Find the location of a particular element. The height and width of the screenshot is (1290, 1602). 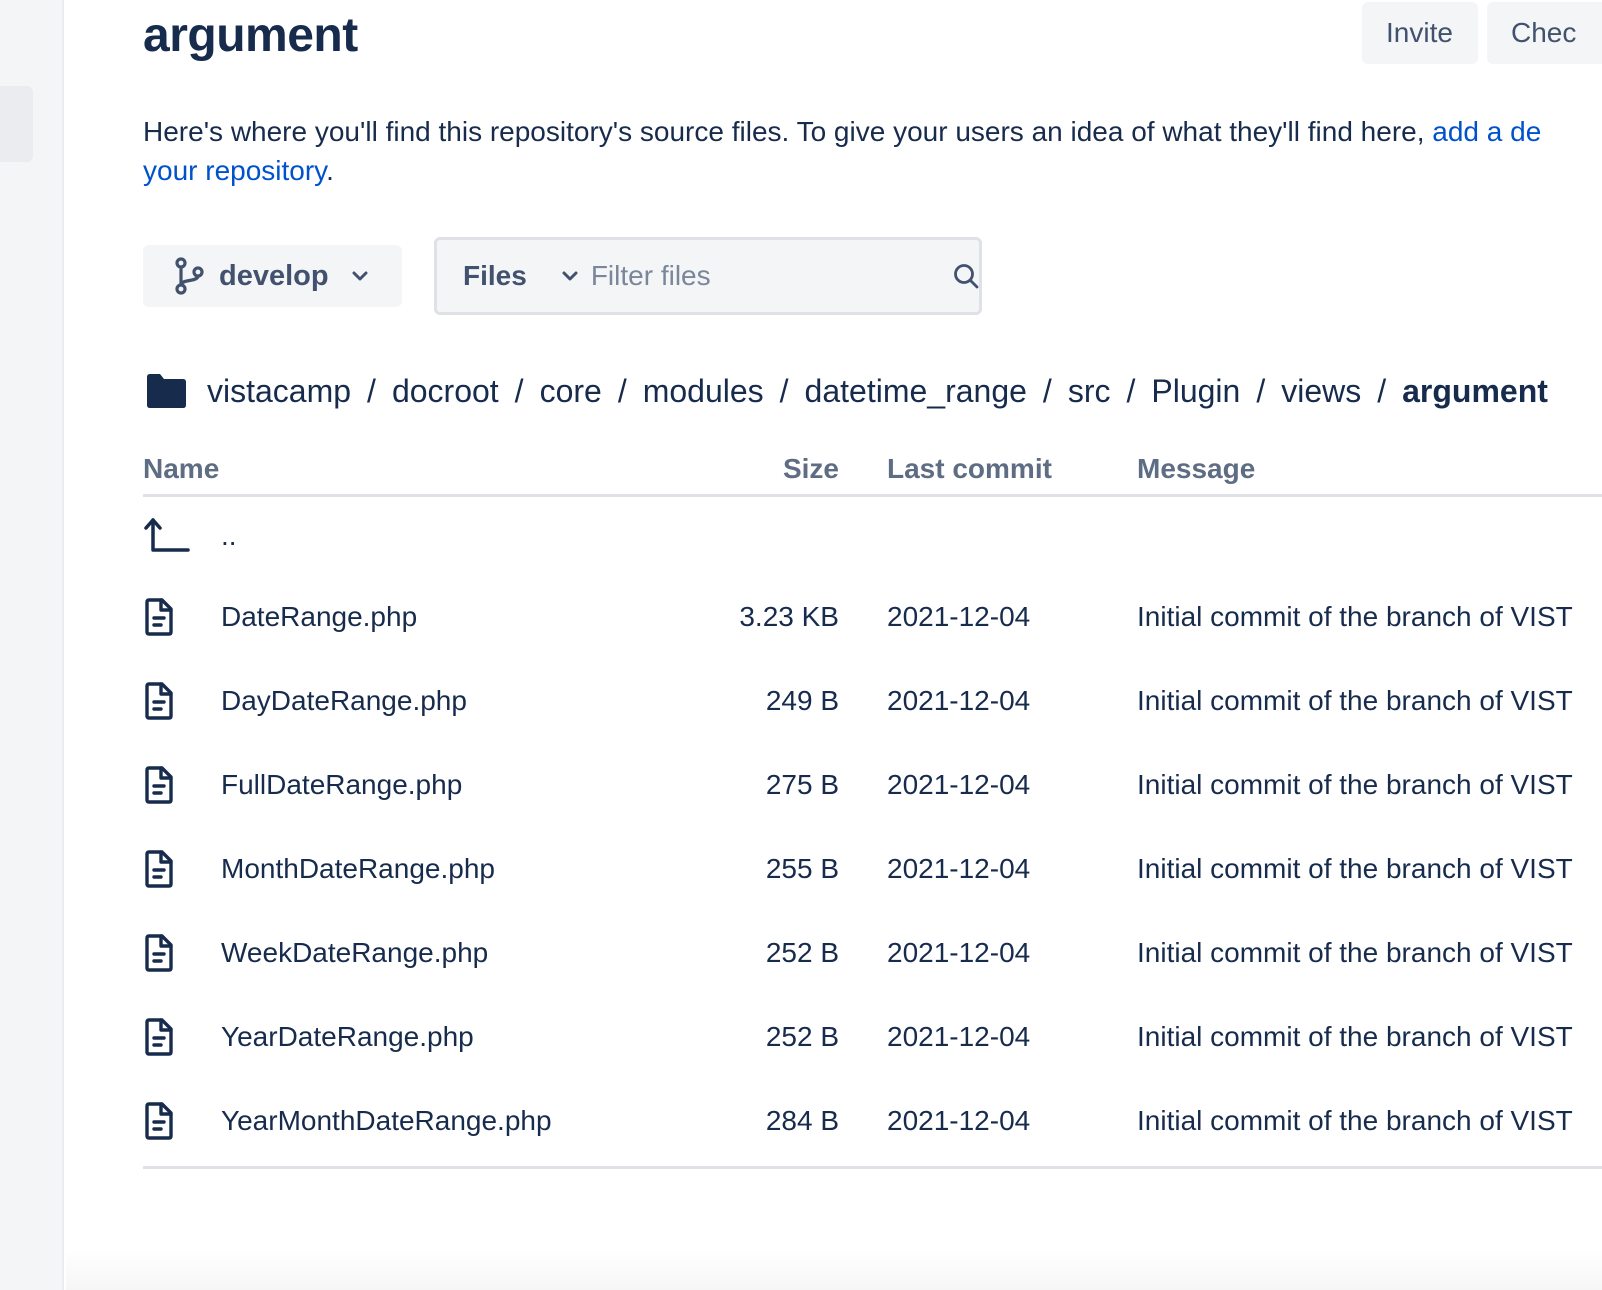

file-name-link: DayDateRange.php is located at coordinates (344, 701).